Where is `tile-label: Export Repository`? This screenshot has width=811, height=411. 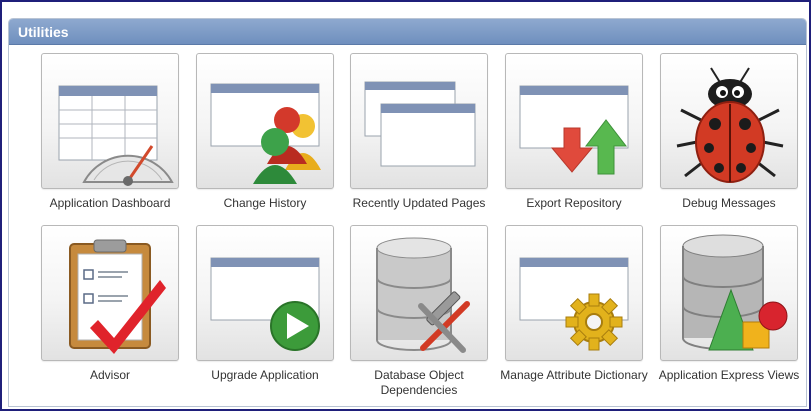
tile-label: Export Repository is located at coordinates (574, 203).